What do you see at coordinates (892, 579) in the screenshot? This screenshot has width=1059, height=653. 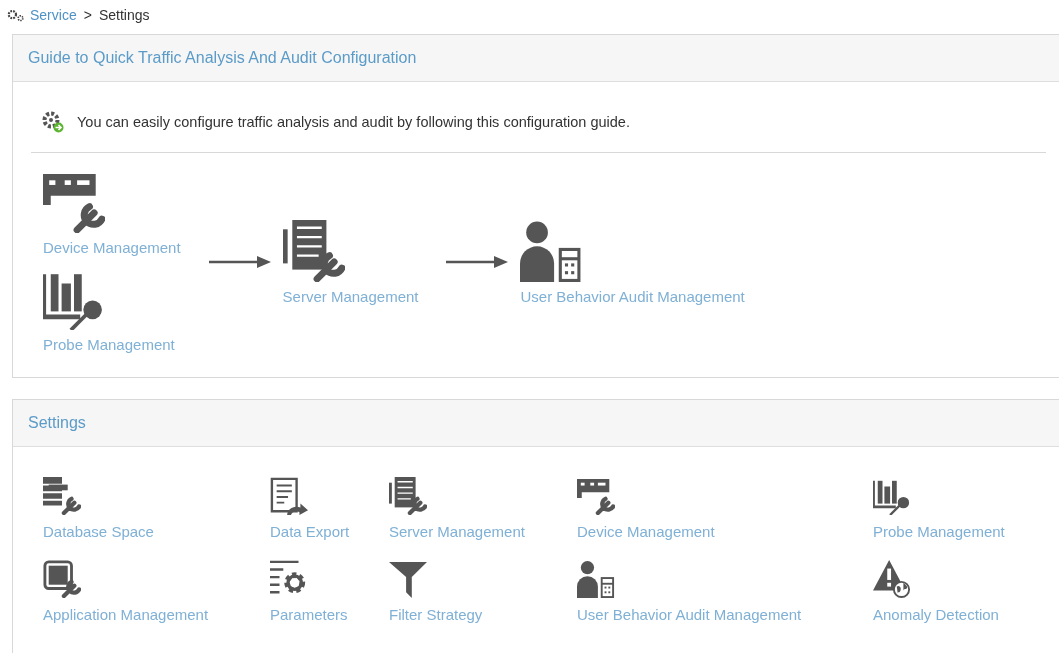 I see `warning-globe-icon` at bounding box center [892, 579].